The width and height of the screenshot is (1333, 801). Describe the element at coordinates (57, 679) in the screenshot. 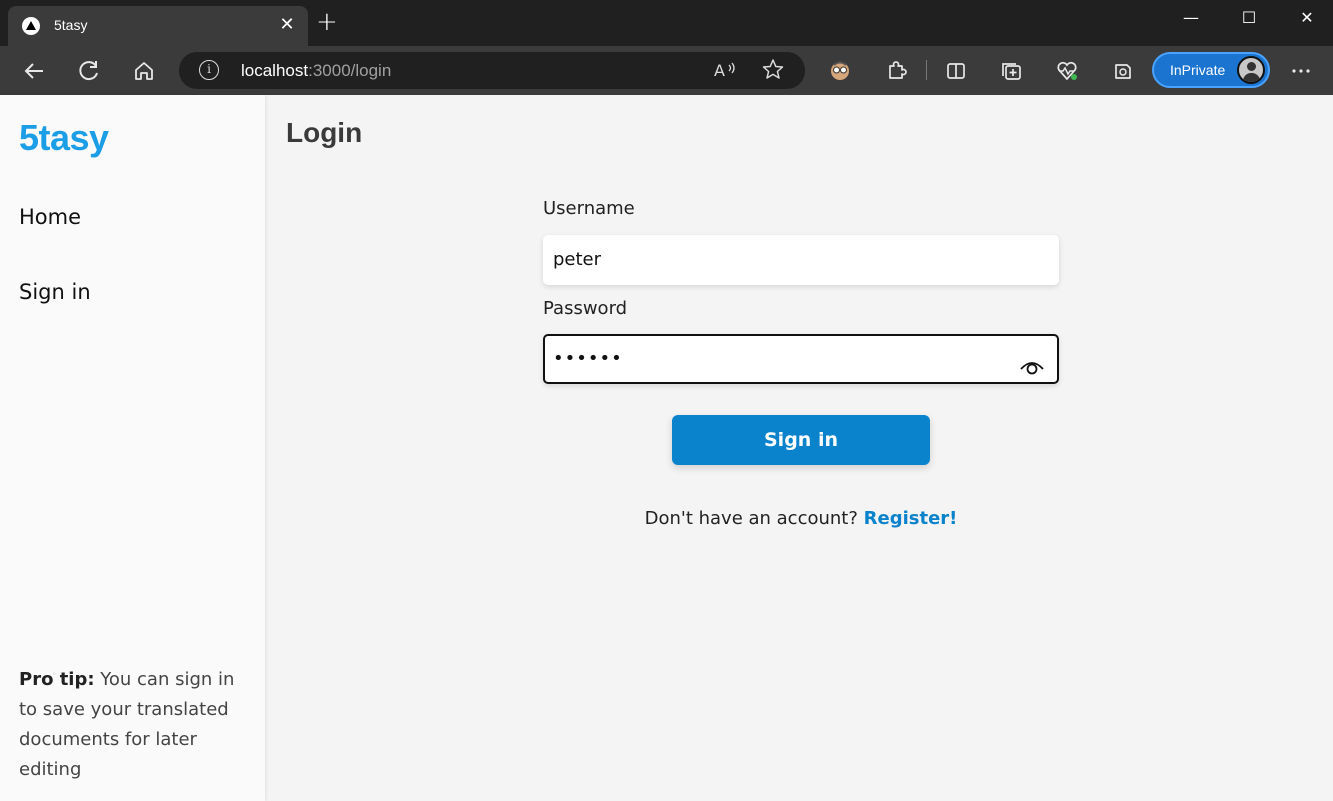

I see `pro-tip-label: Pro tip:` at that location.